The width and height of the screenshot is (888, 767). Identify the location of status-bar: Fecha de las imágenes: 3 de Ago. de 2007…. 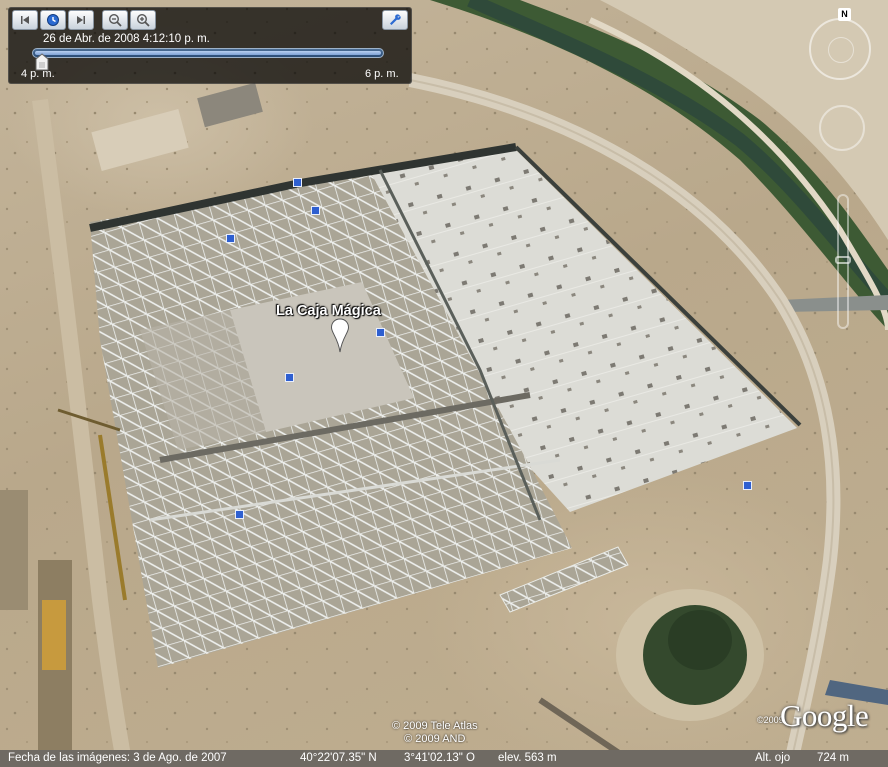
(444, 758).